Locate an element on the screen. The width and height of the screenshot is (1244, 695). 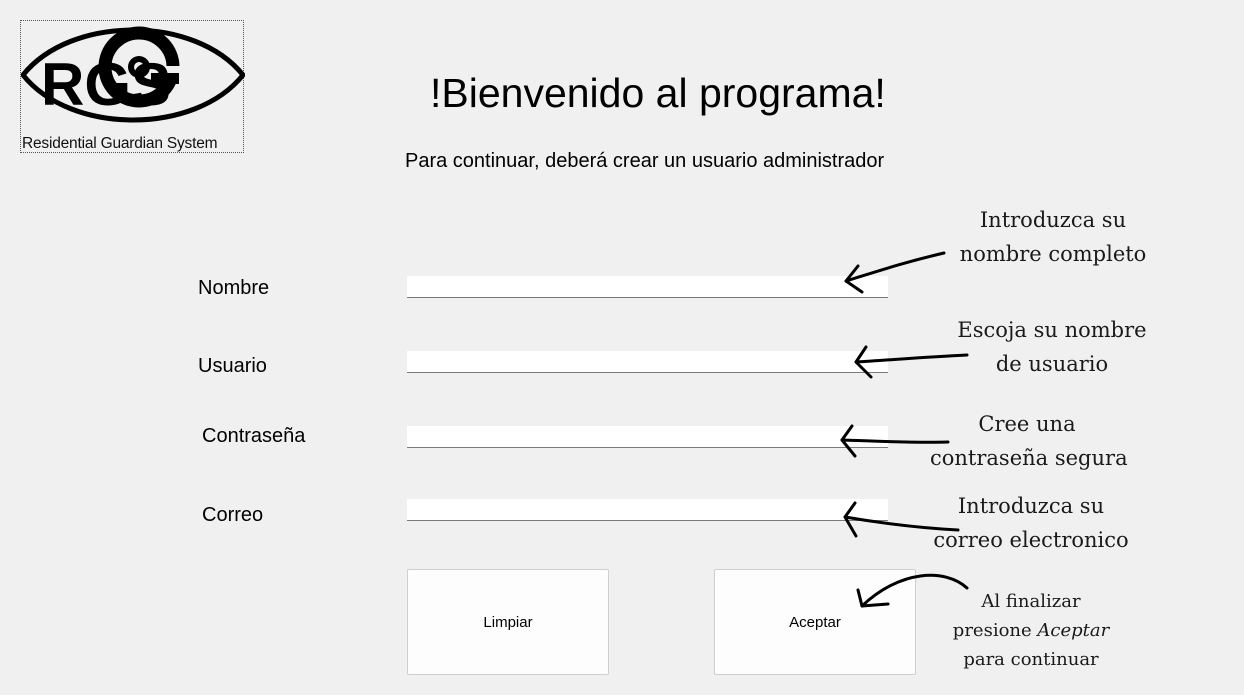
page-title: !Bienvenido al programa! is located at coordinates (658, 93).